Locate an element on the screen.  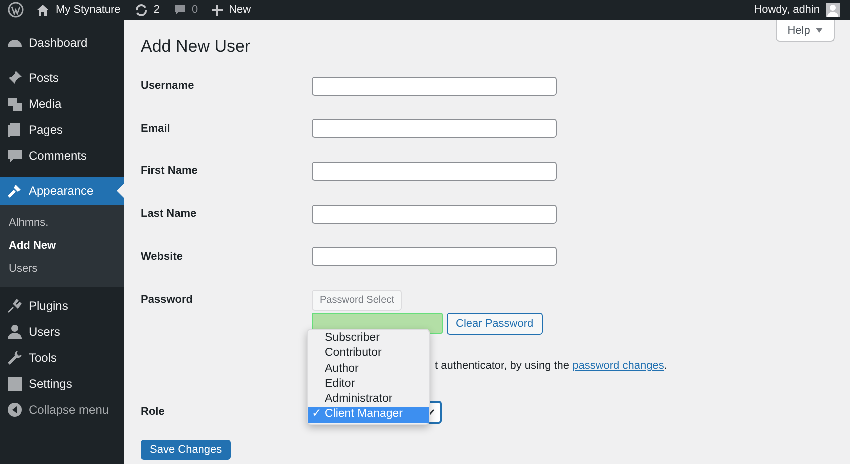
submenu-item: Add New is located at coordinates (62, 246).